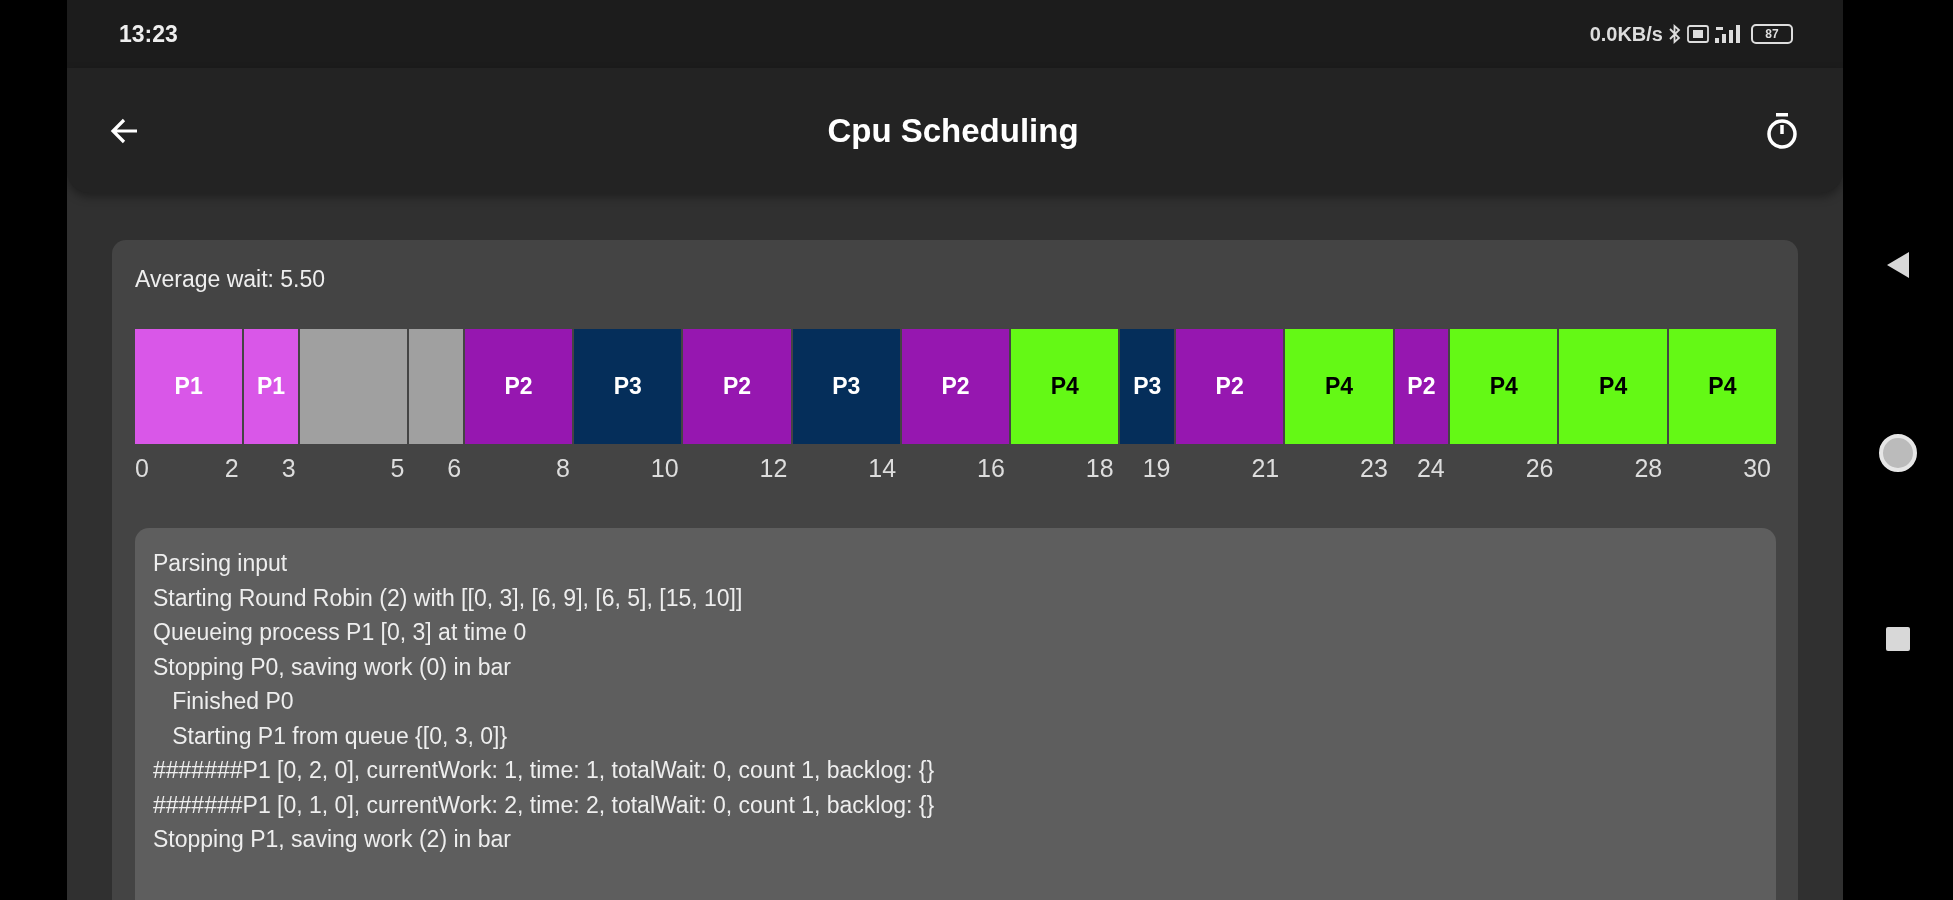 The height and width of the screenshot is (900, 1953). What do you see at coordinates (332, 667) in the screenshot?
I see `log-line: Stopping P0, saving work (0) in bar` at bounding box center [332, 667].